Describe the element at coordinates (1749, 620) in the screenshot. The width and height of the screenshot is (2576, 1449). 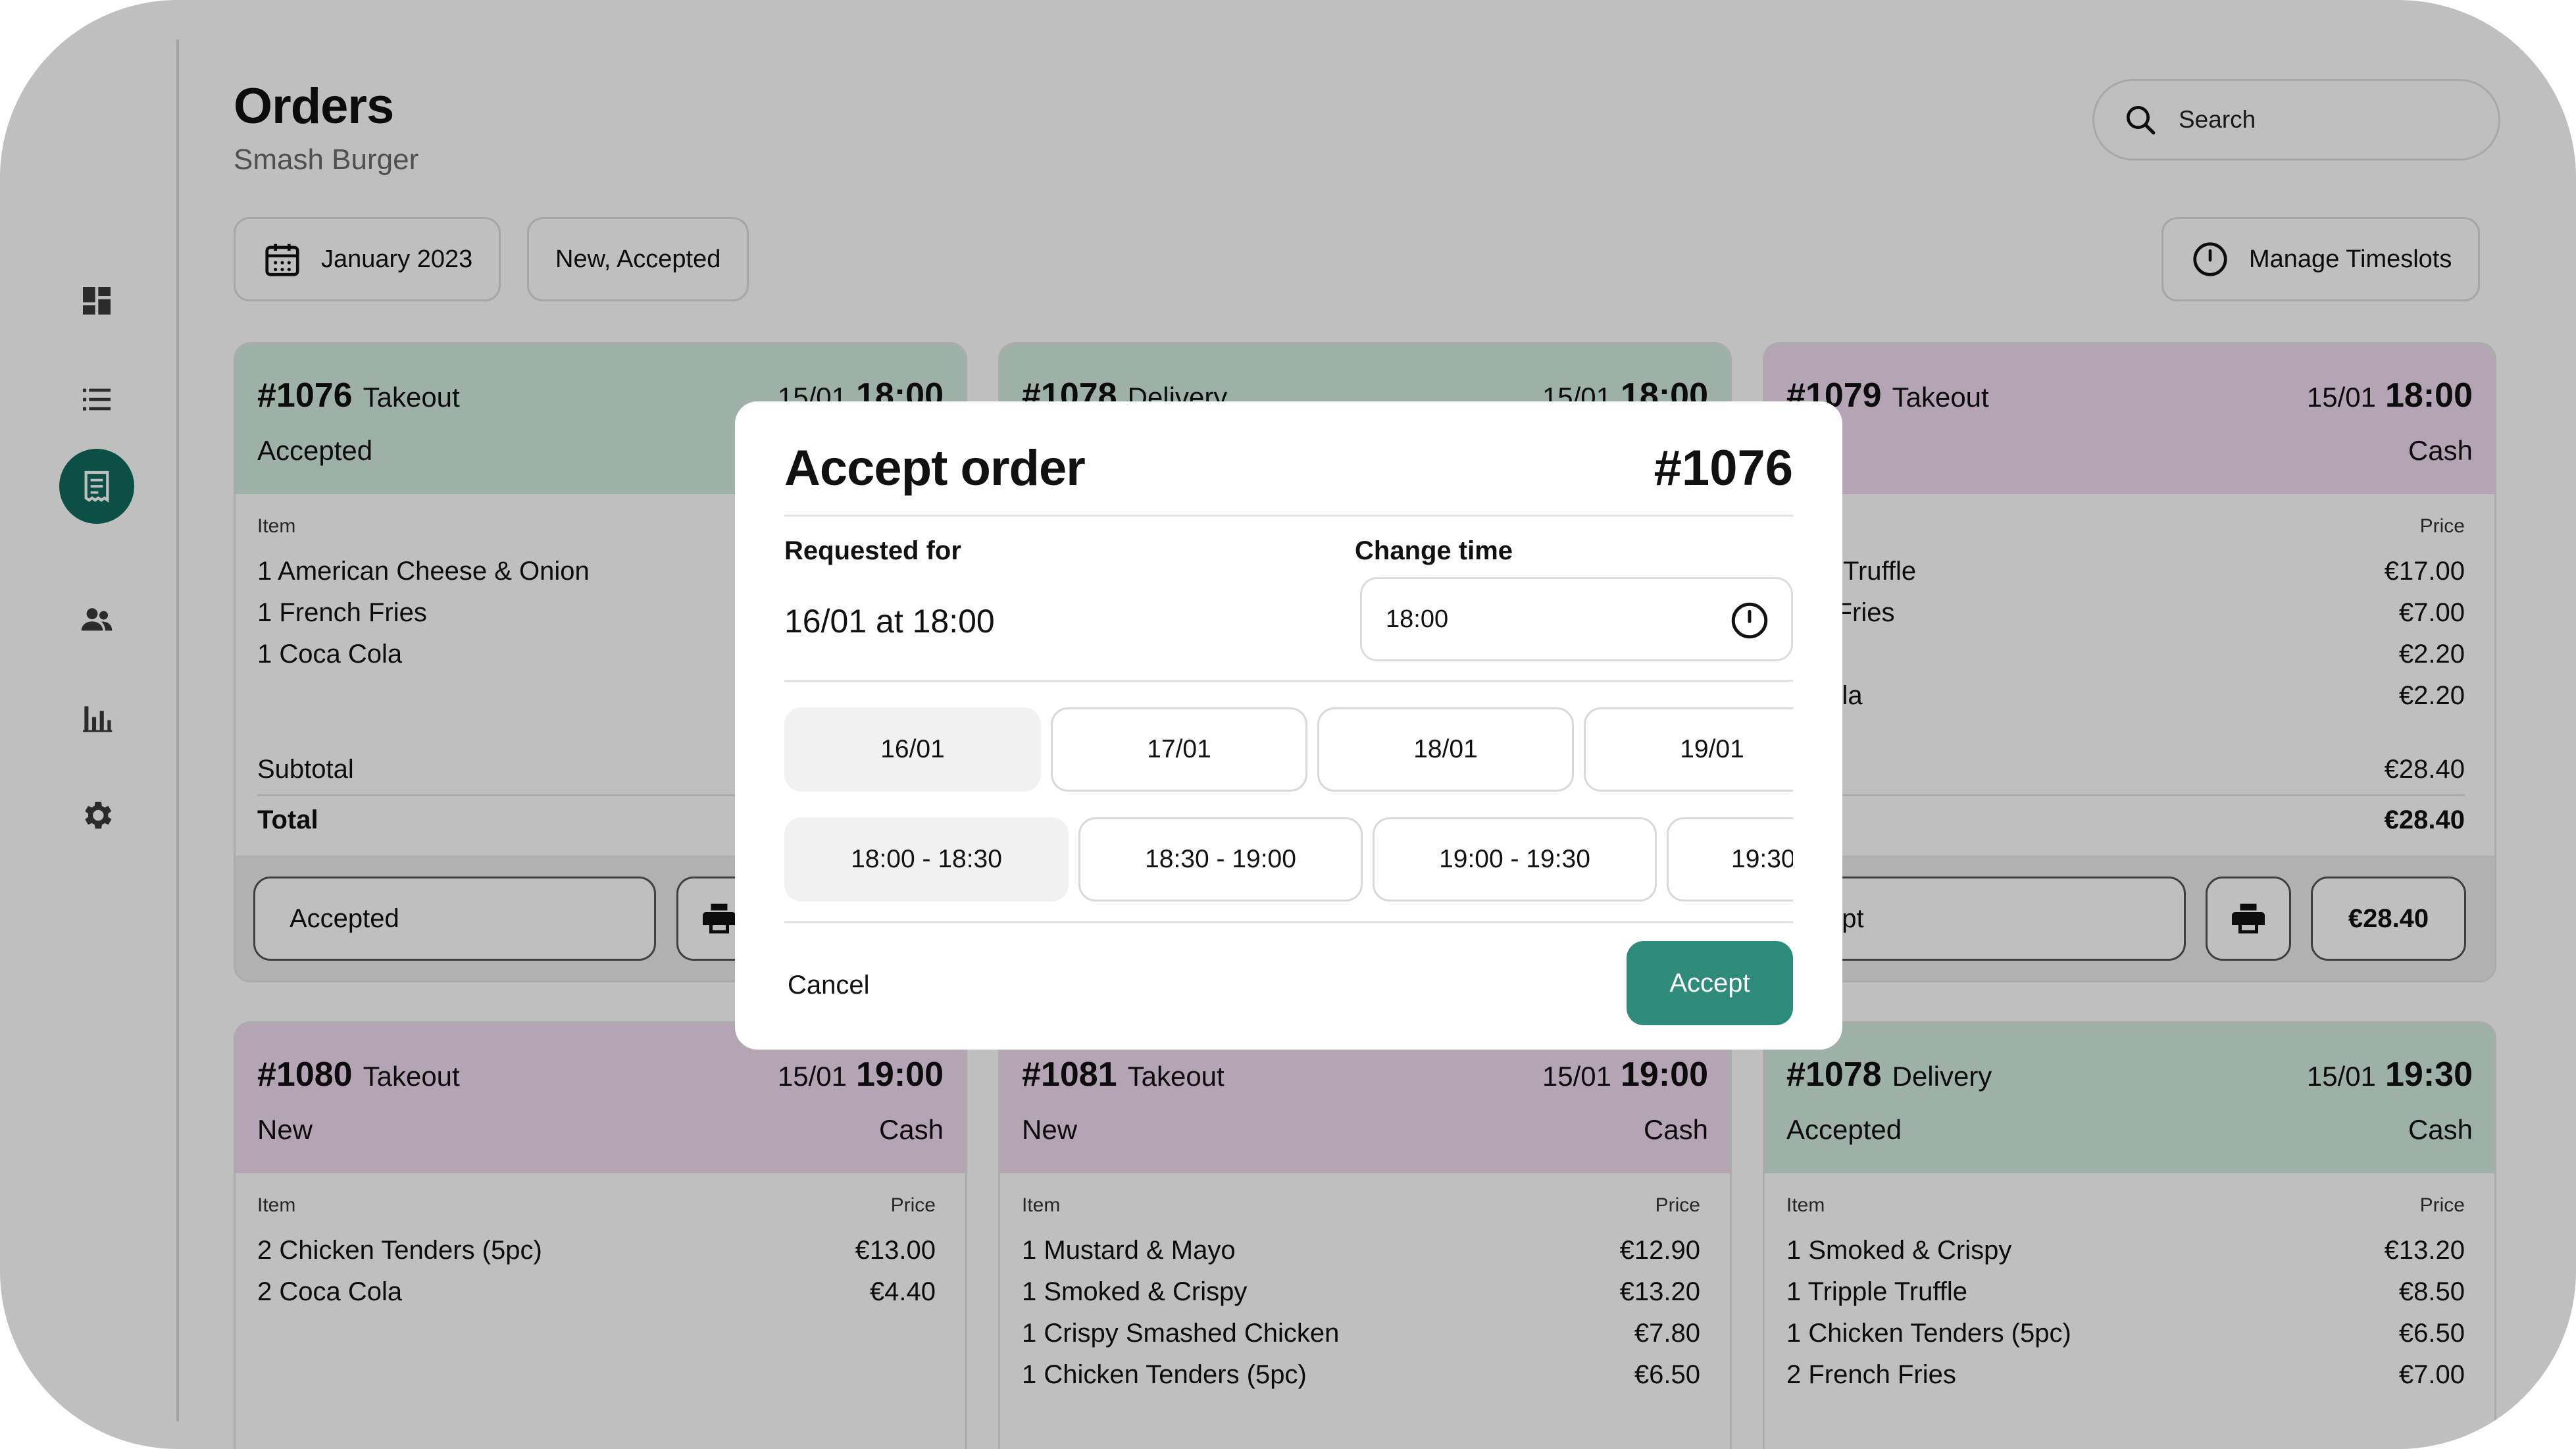
I see `clock-icon` at that location.